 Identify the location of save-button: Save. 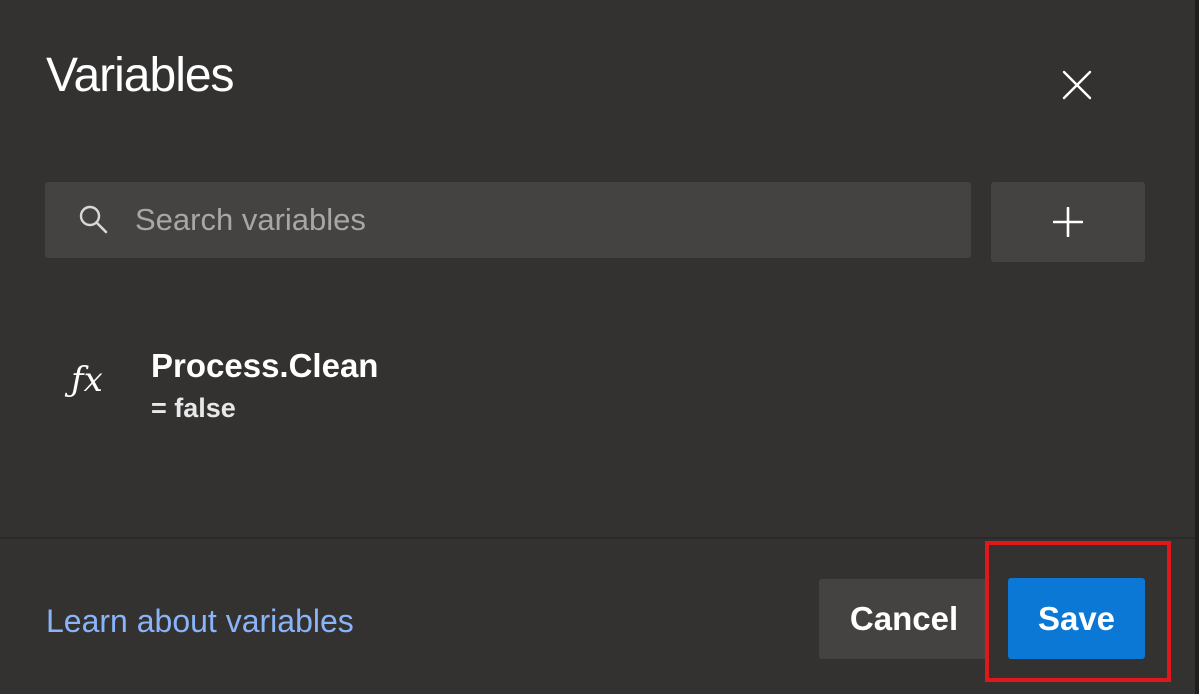
(1076, 618).